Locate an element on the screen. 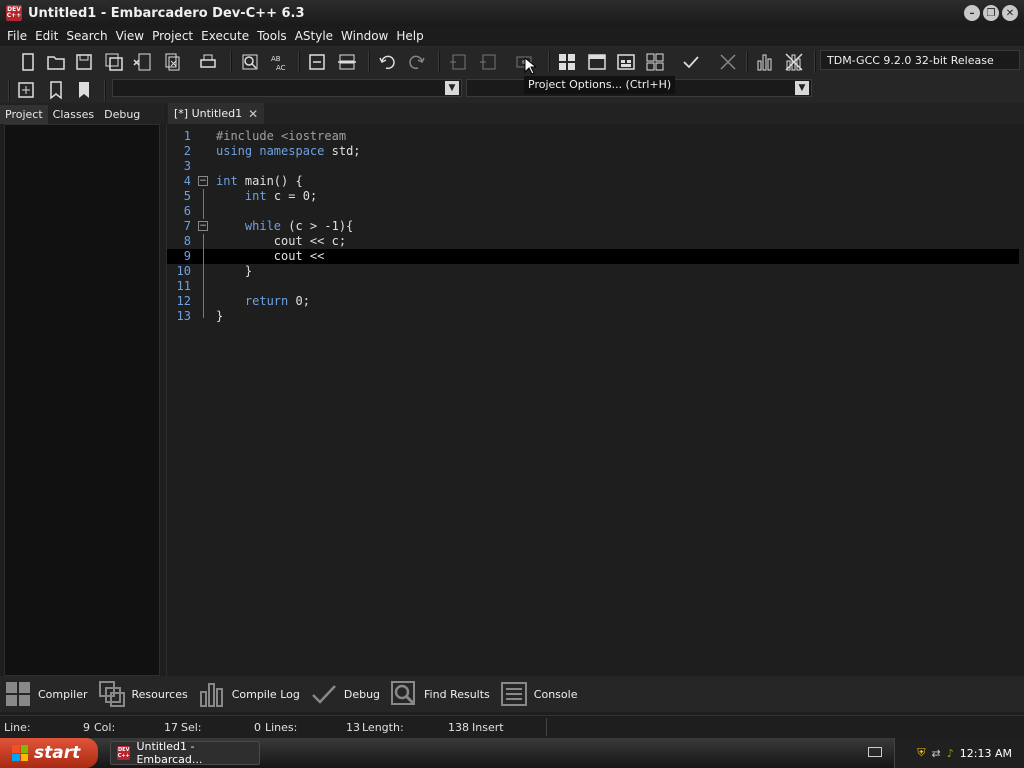 This screenshot has width=1024, height=768. status-col-value: 17 is located at coordinates (171, 727).